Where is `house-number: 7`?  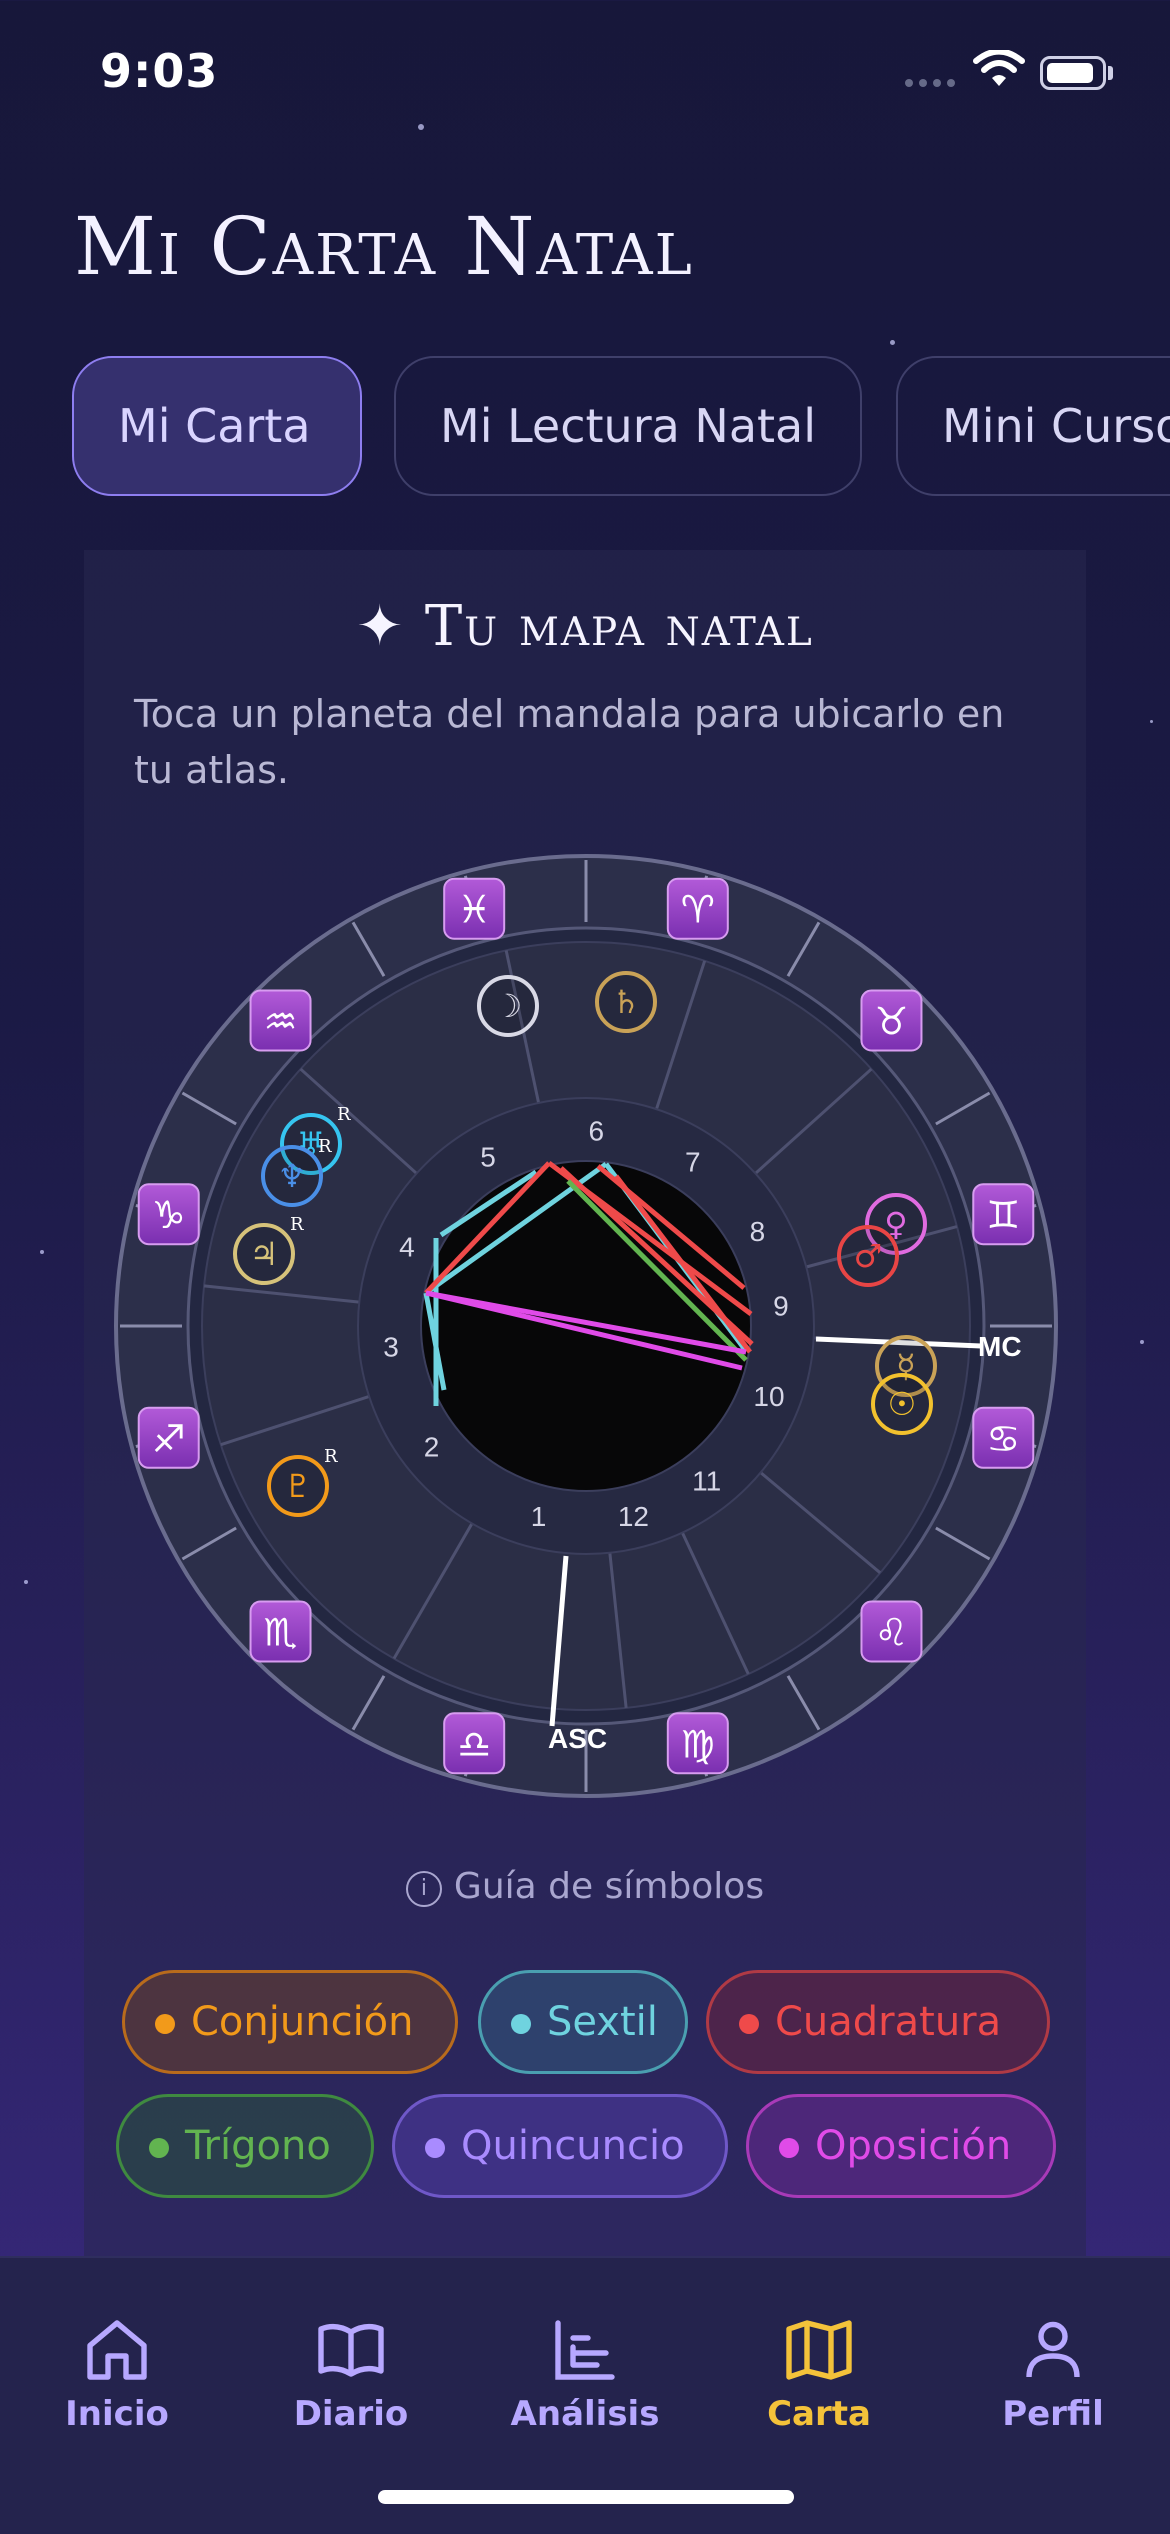 house-number: 7 is located at coordinates (693, 1162).